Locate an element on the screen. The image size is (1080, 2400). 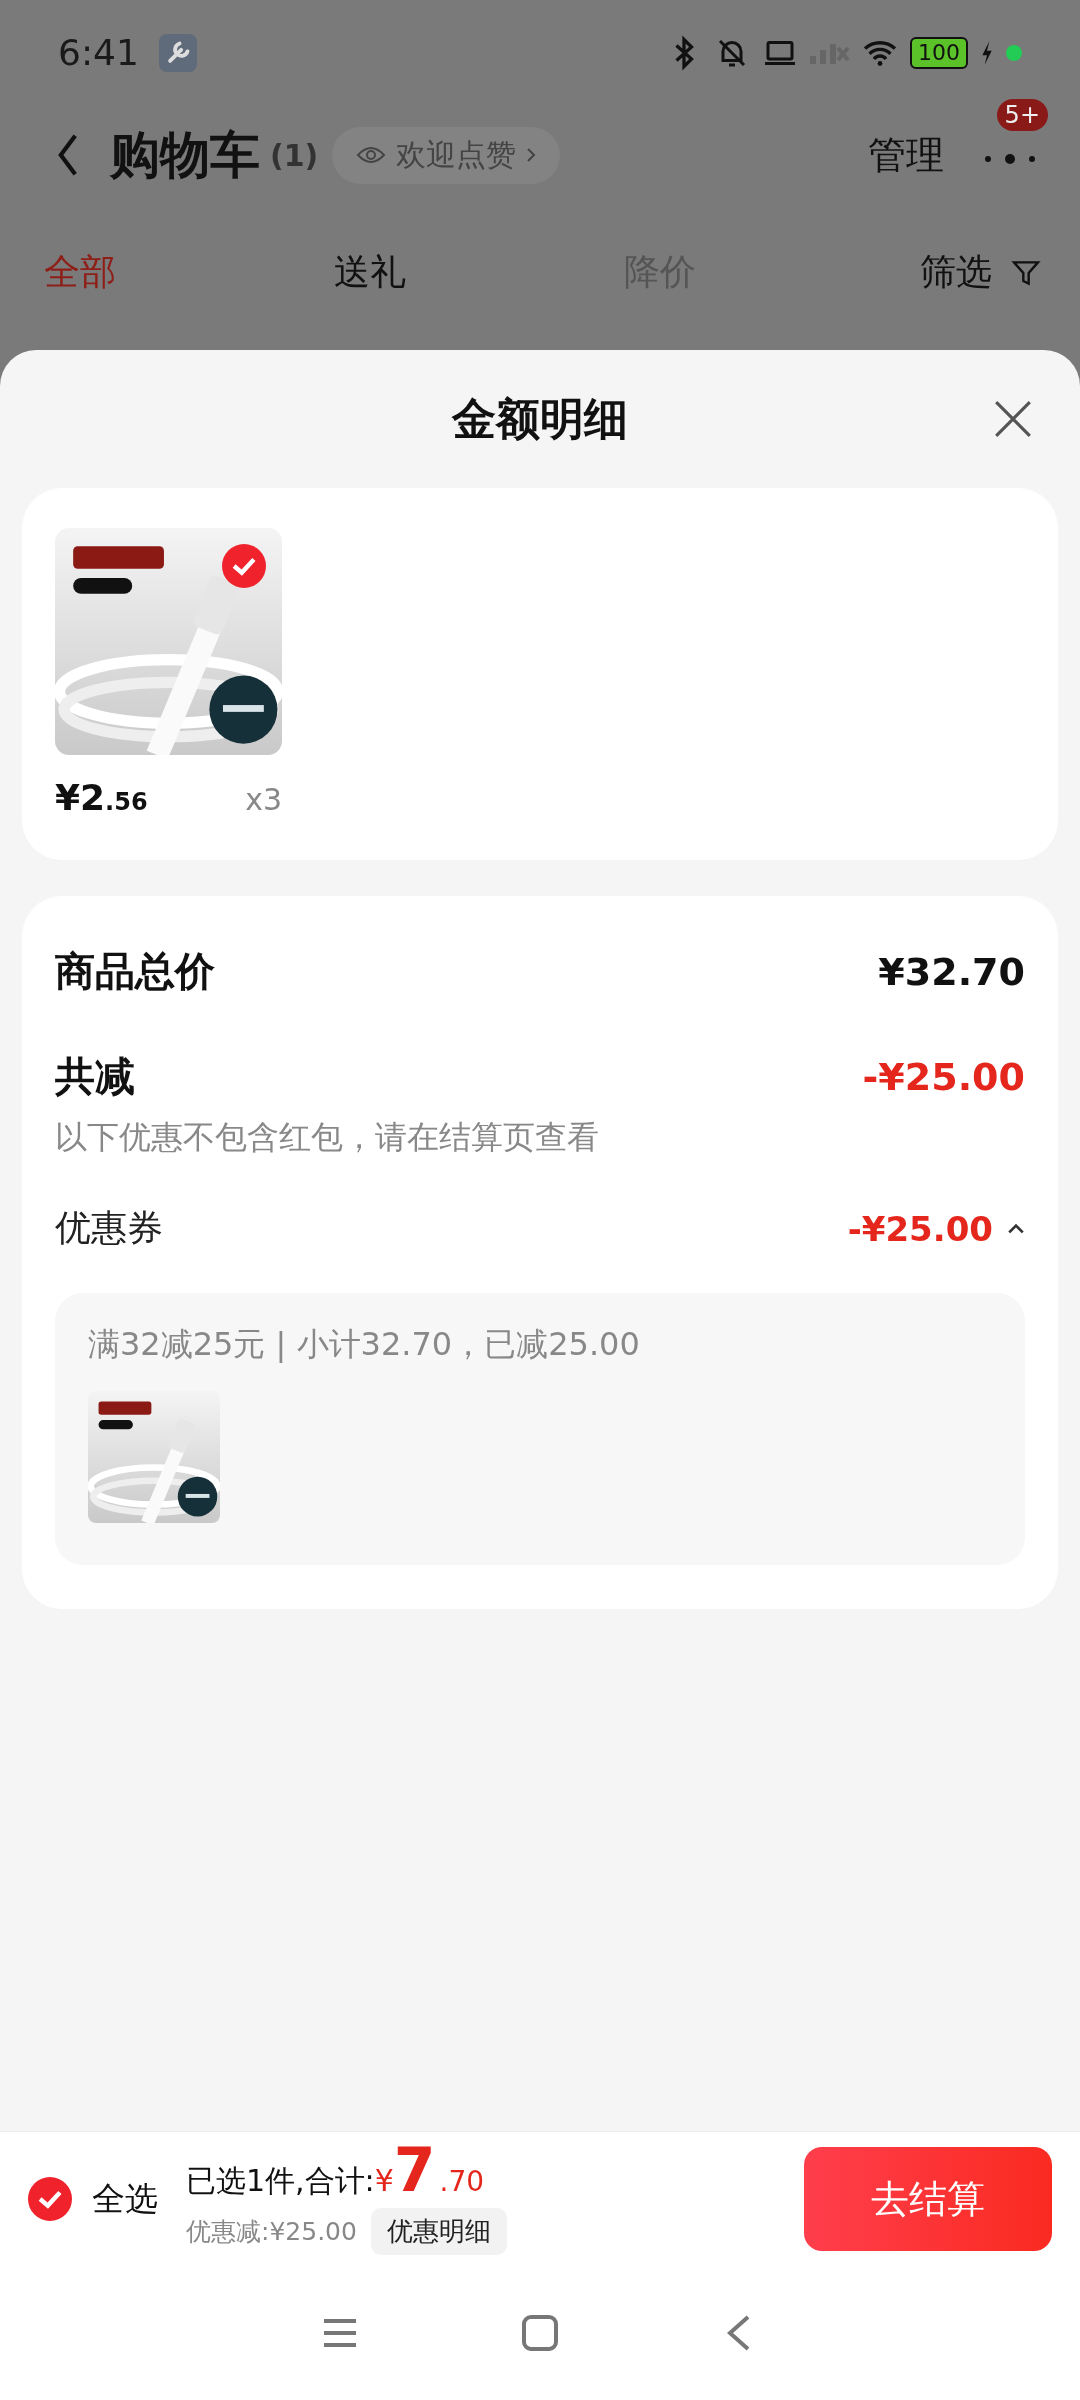
close-icon is located at coordinates (1013, 419).